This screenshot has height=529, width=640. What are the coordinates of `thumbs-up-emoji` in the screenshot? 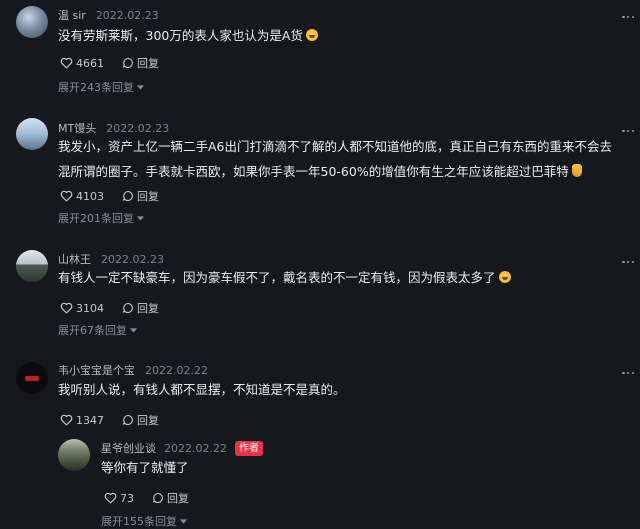 It's located at (576, 170).